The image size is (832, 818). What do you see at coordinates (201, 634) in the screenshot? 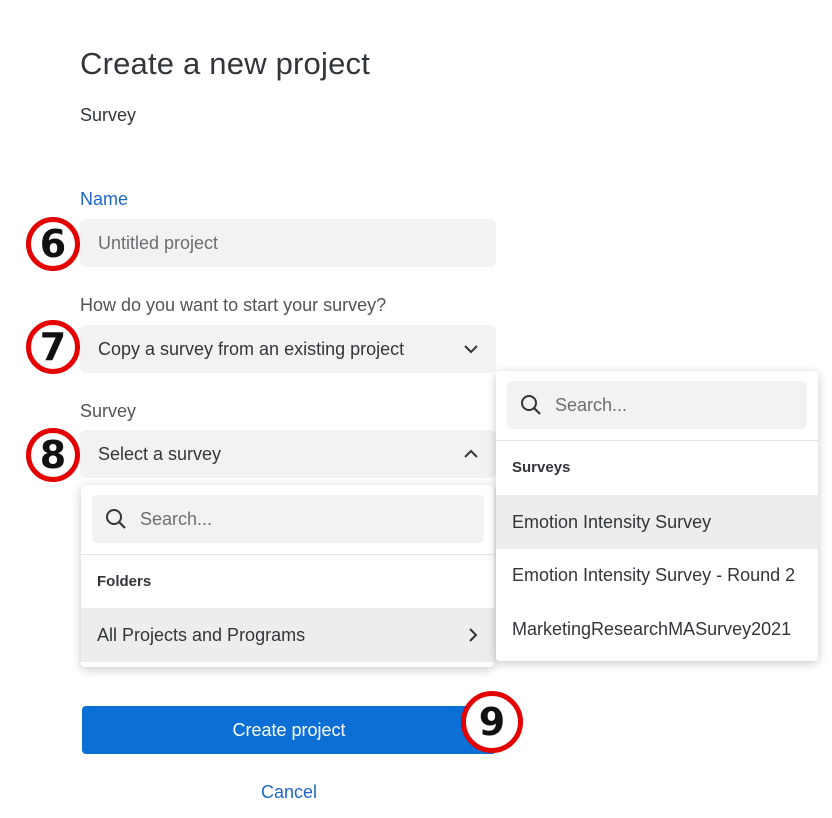
I see `folder-item-label: All Projects and Programs` at bounding box center [201, 634].